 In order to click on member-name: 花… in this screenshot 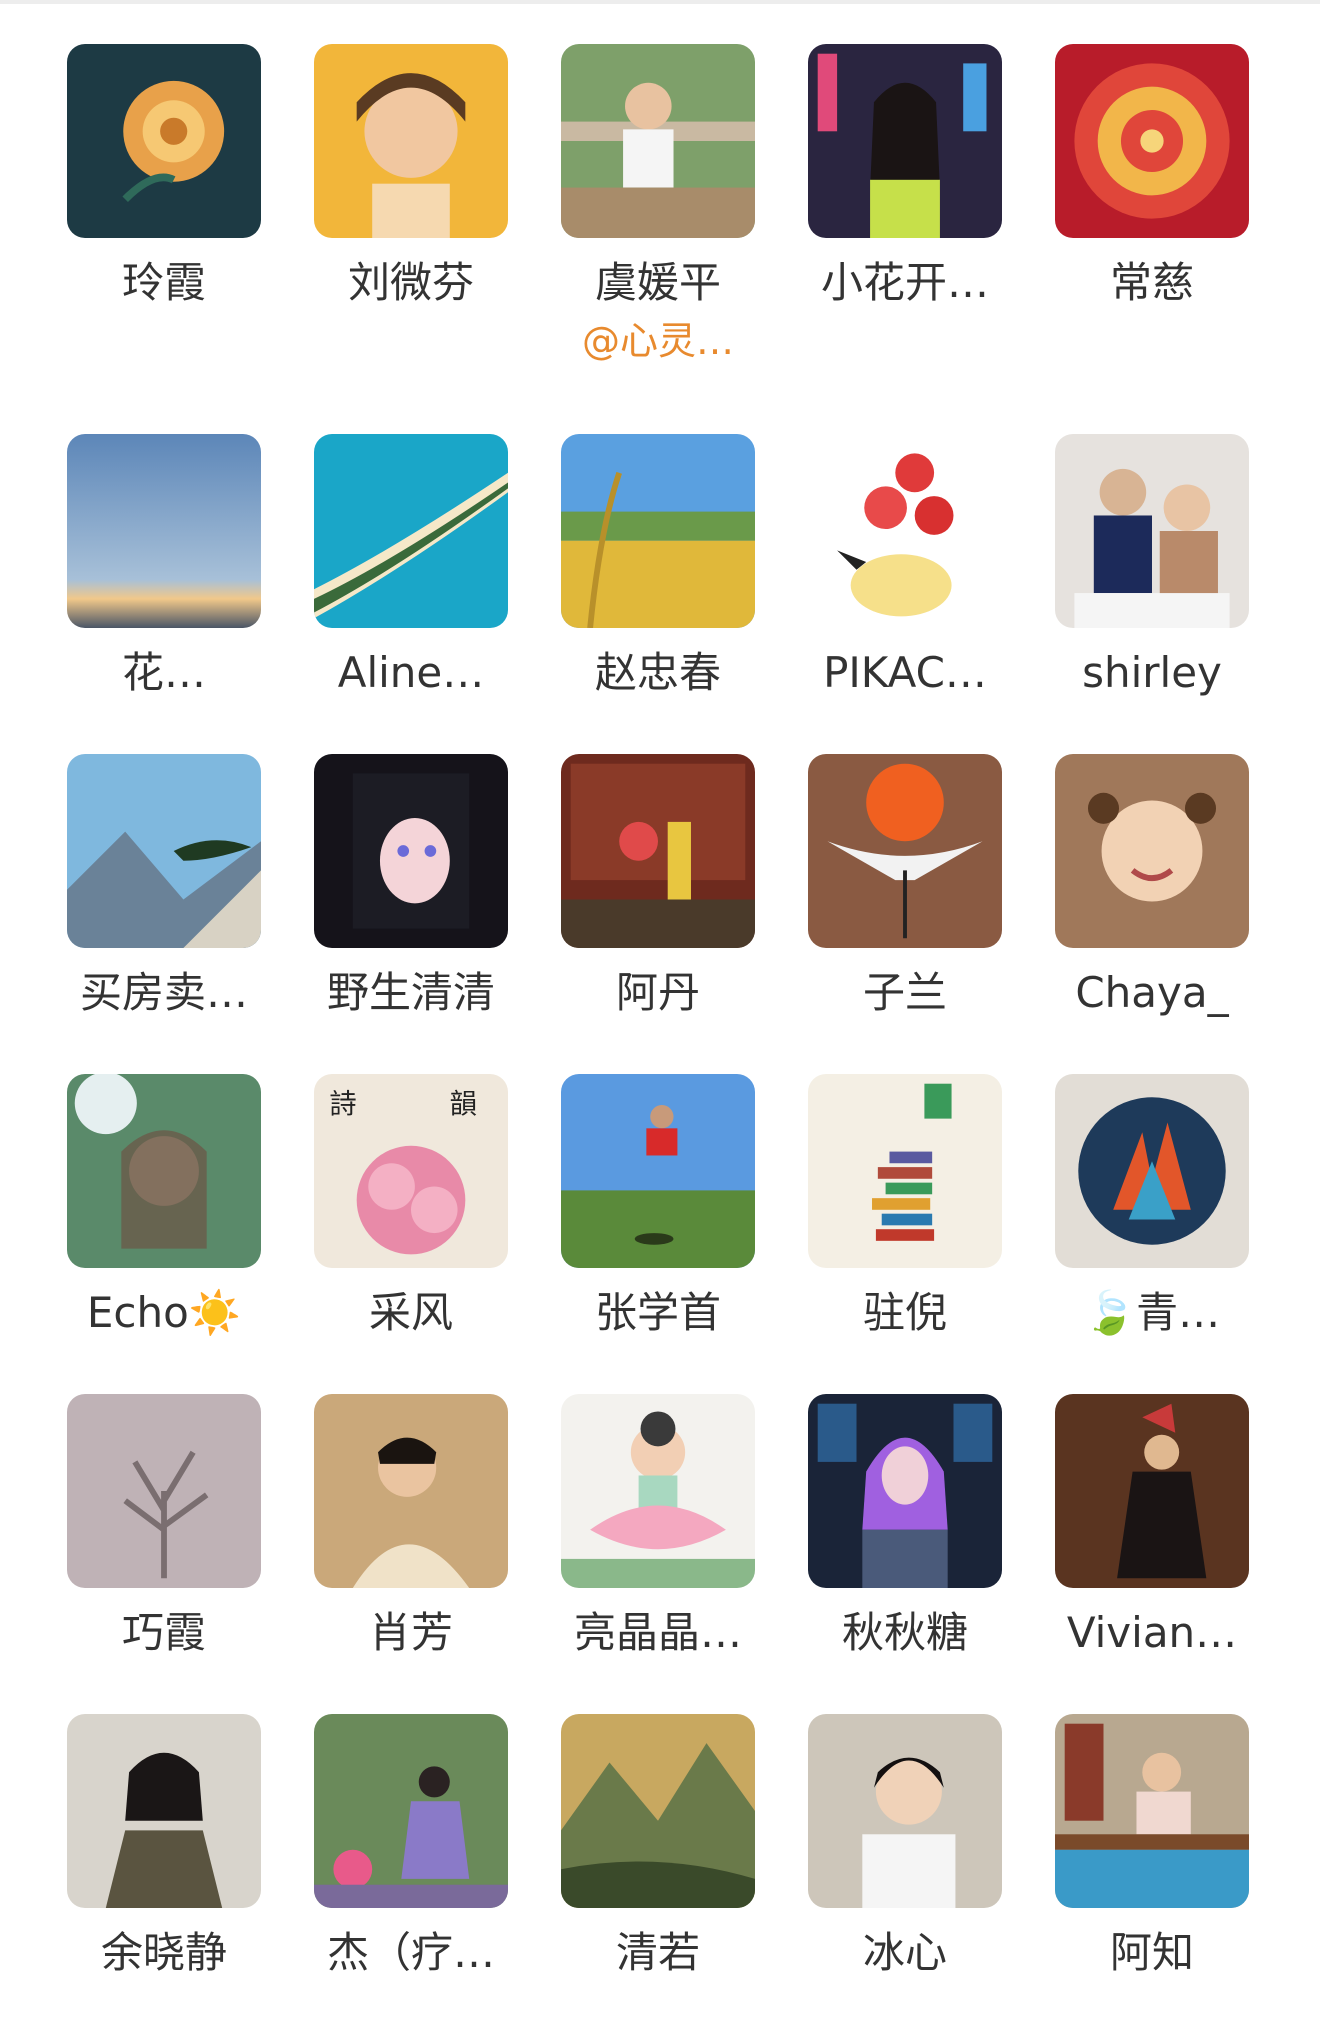, I will do `click(163, 672)`.